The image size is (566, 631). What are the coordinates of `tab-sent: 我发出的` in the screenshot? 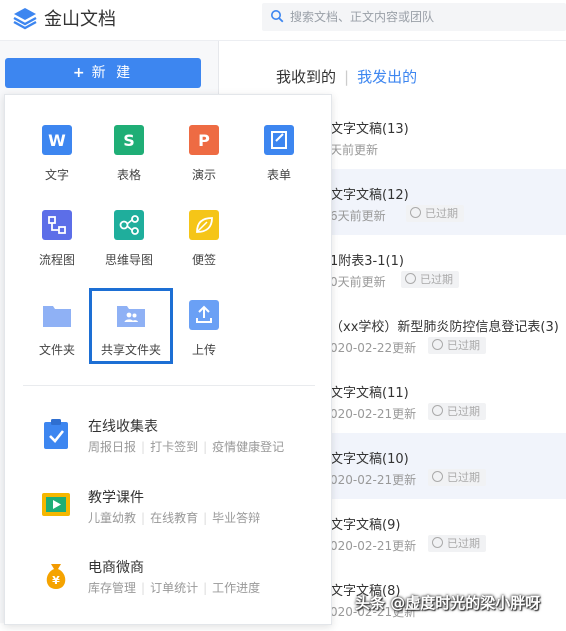 It's located at (387, 77).